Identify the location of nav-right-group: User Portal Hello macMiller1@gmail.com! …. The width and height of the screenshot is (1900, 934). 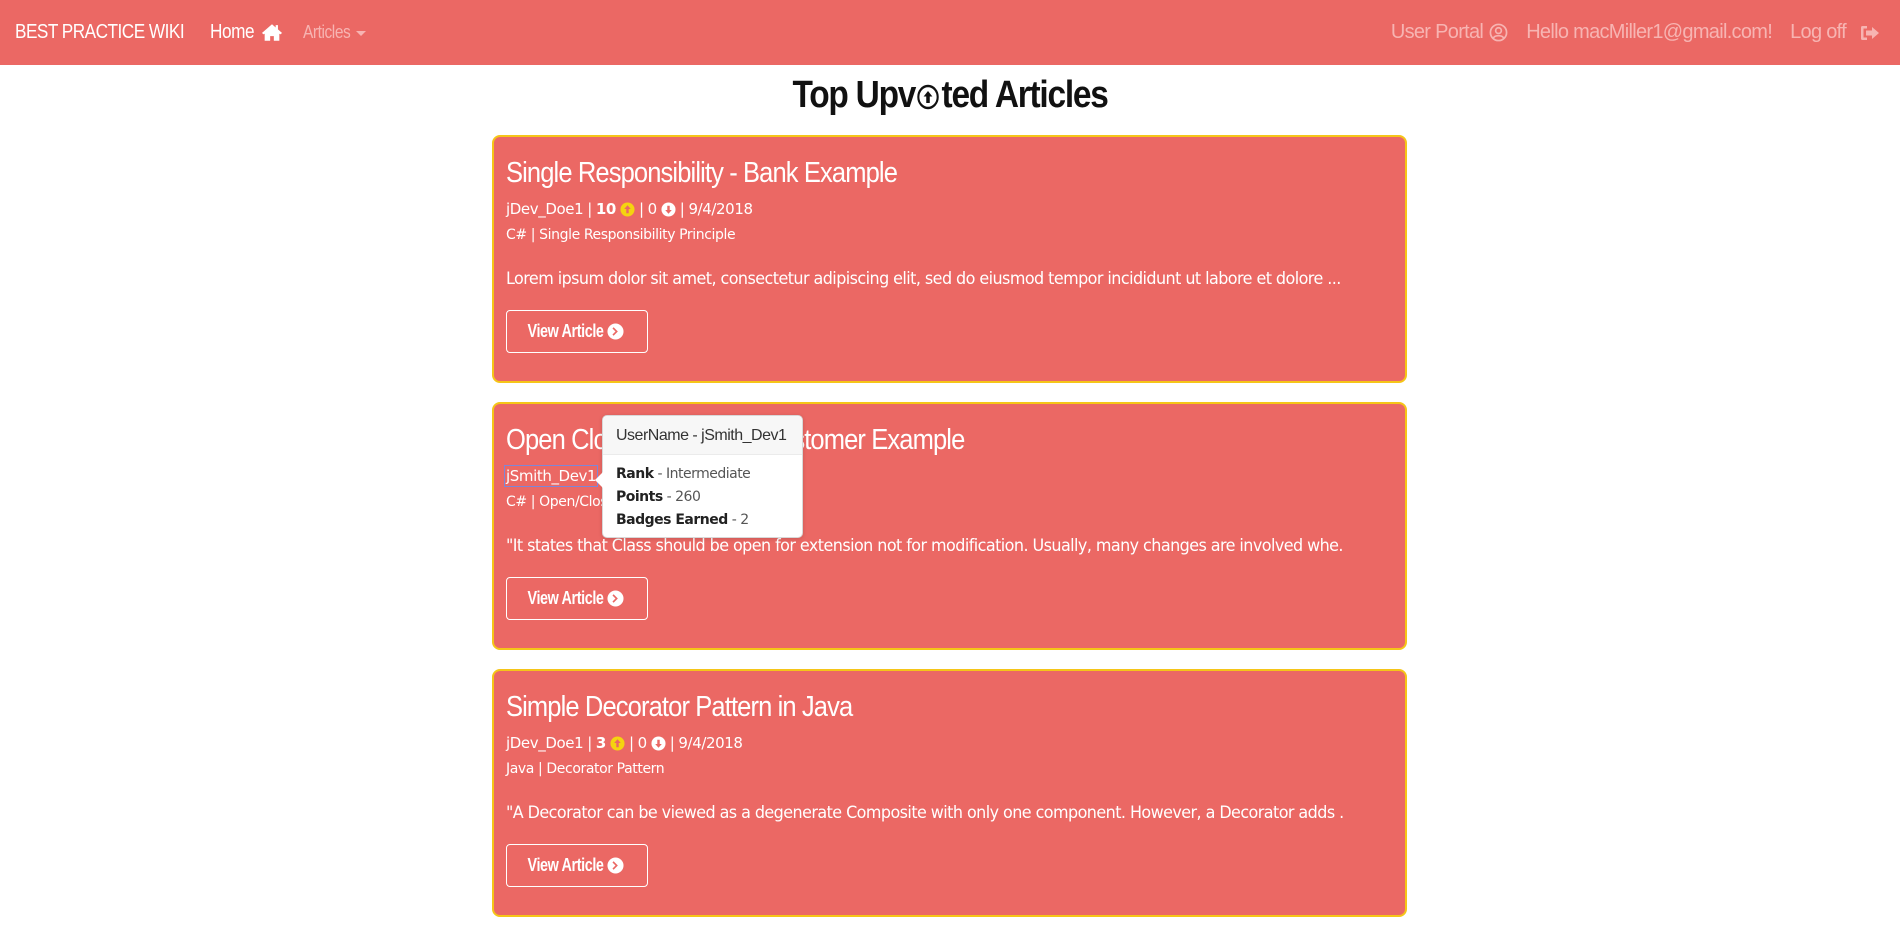
(1635, 32).